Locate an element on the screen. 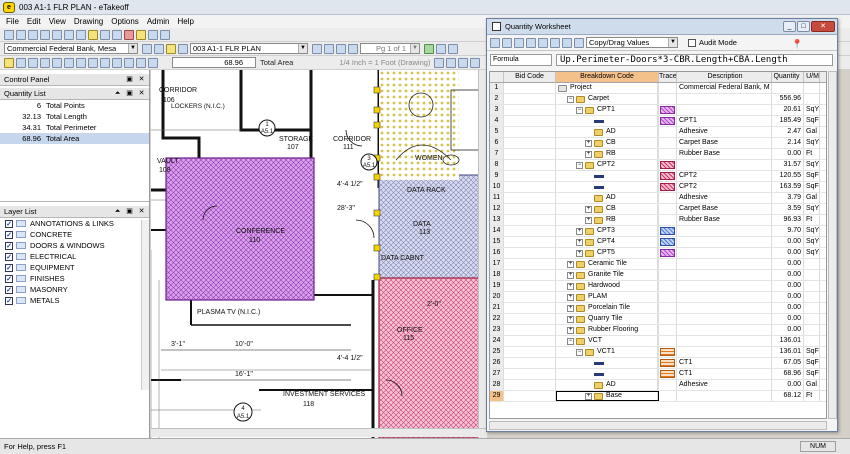  row-number: 21 is located at coordinates (497, 308).